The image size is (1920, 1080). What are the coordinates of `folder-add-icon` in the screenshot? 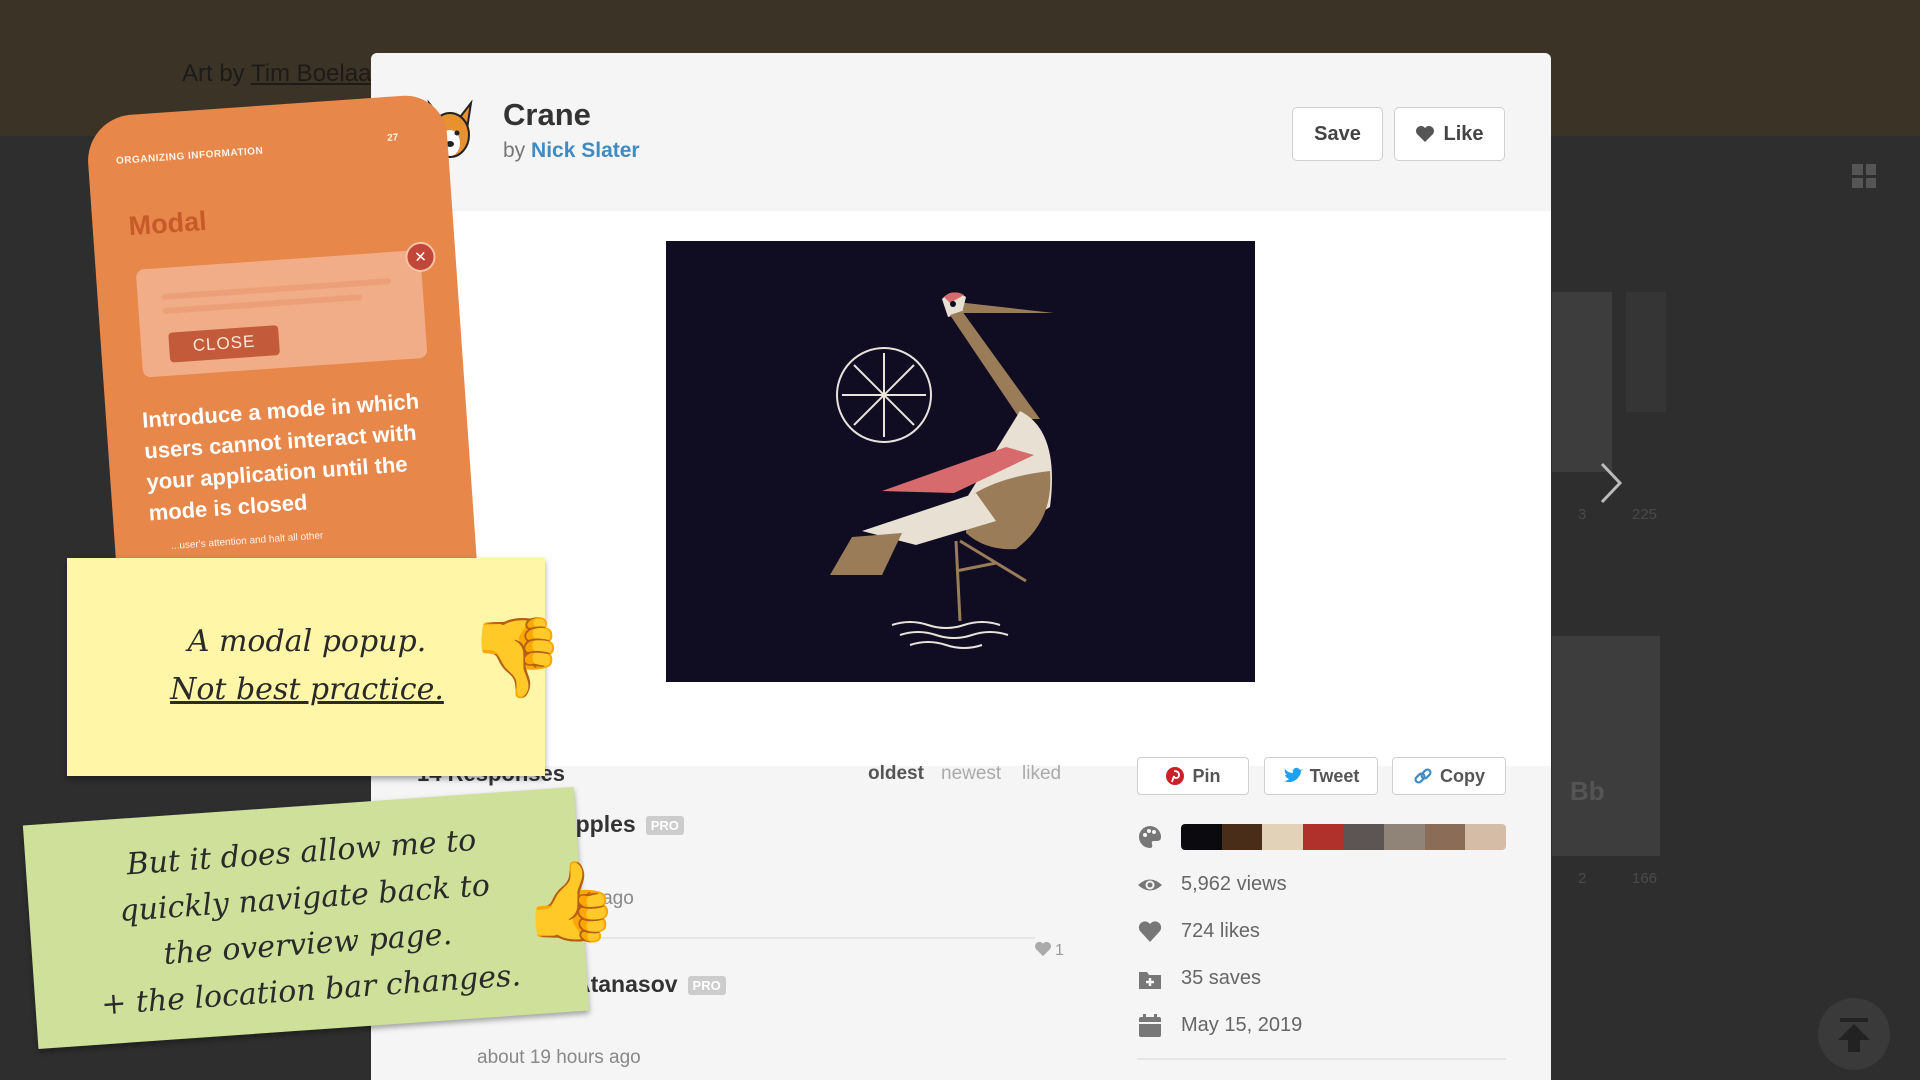 It's located at (1150, 980).